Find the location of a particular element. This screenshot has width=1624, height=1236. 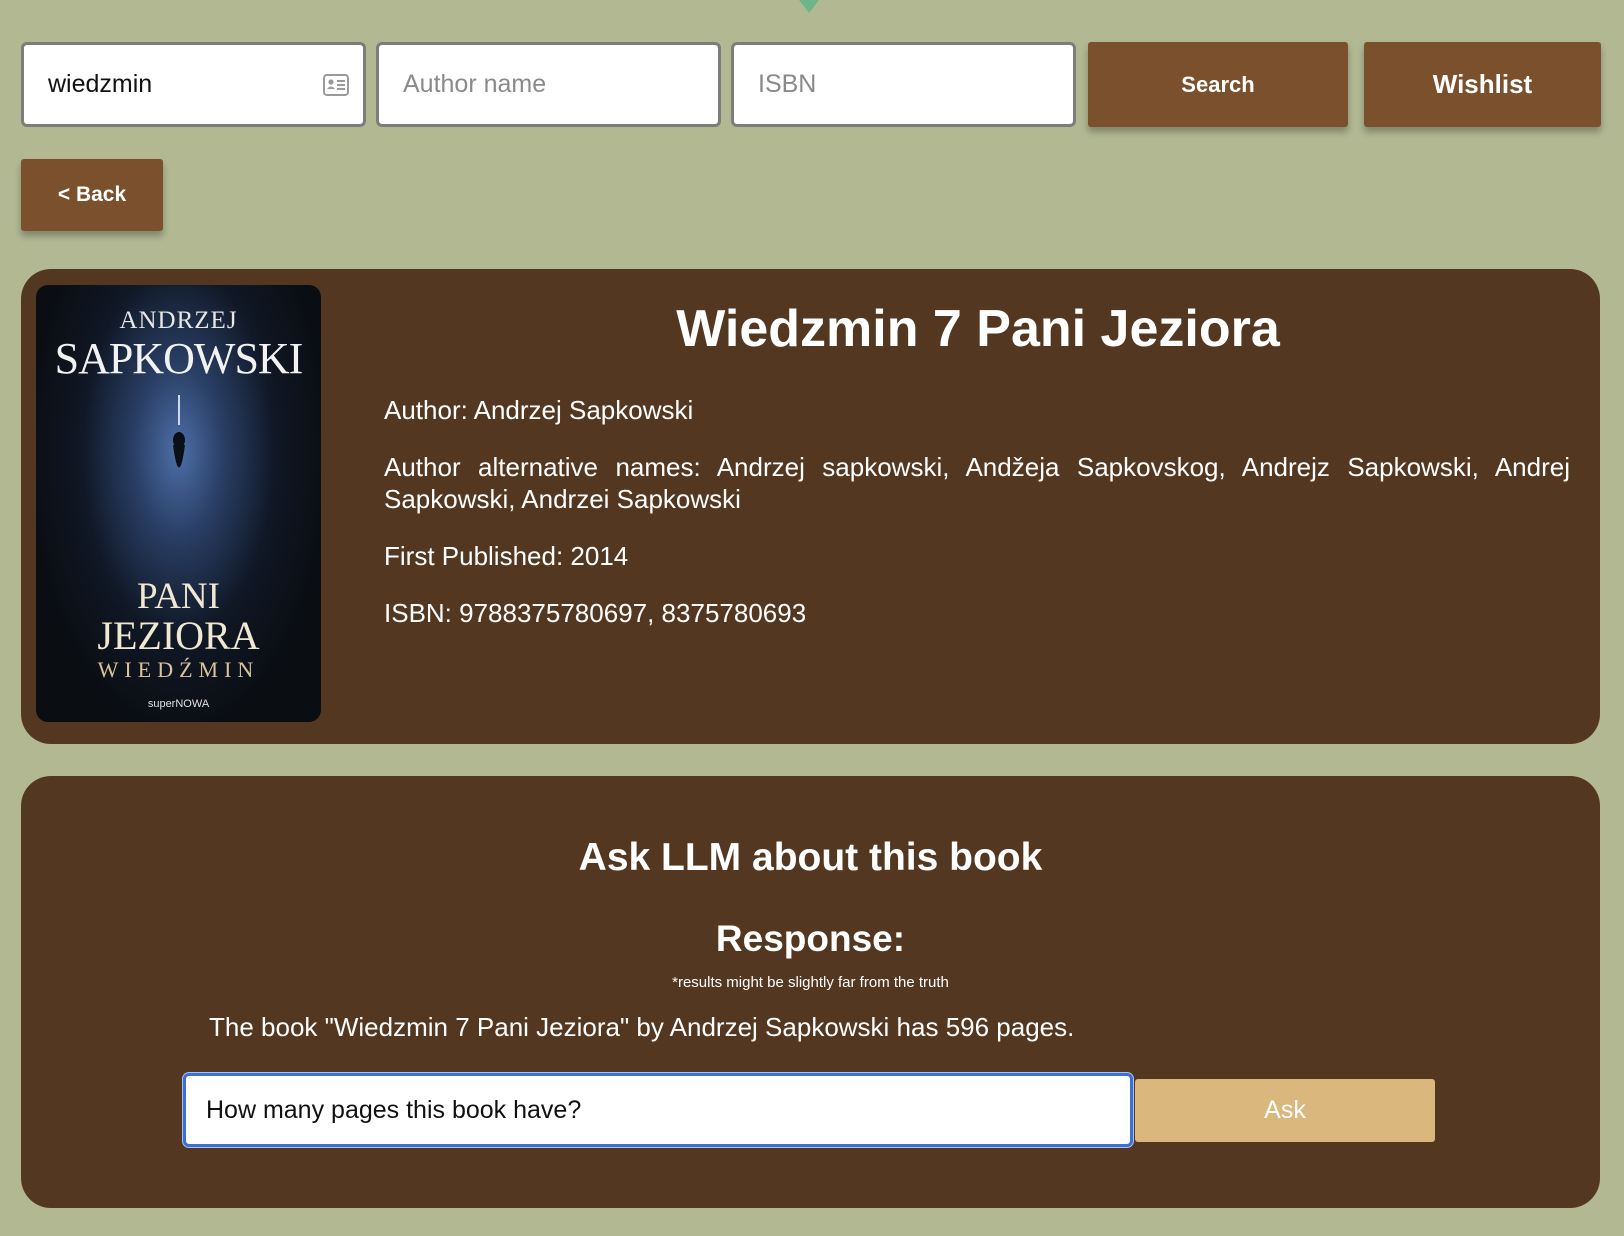

title-field is located at coordinates (193, 84).